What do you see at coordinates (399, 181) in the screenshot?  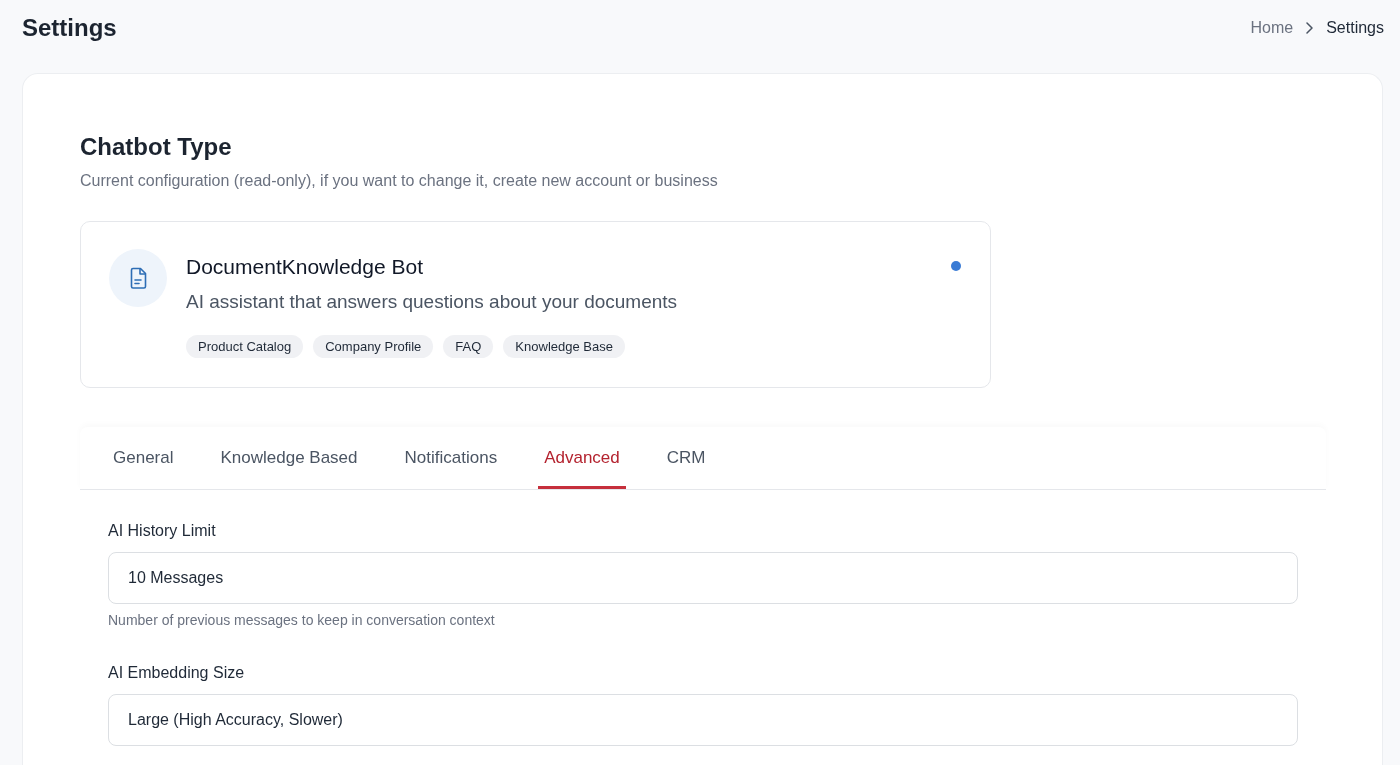 I see `section-subtitle: Current configuration (read-only), if you want to change it, create new account or business` at bounding box center [399, 181].